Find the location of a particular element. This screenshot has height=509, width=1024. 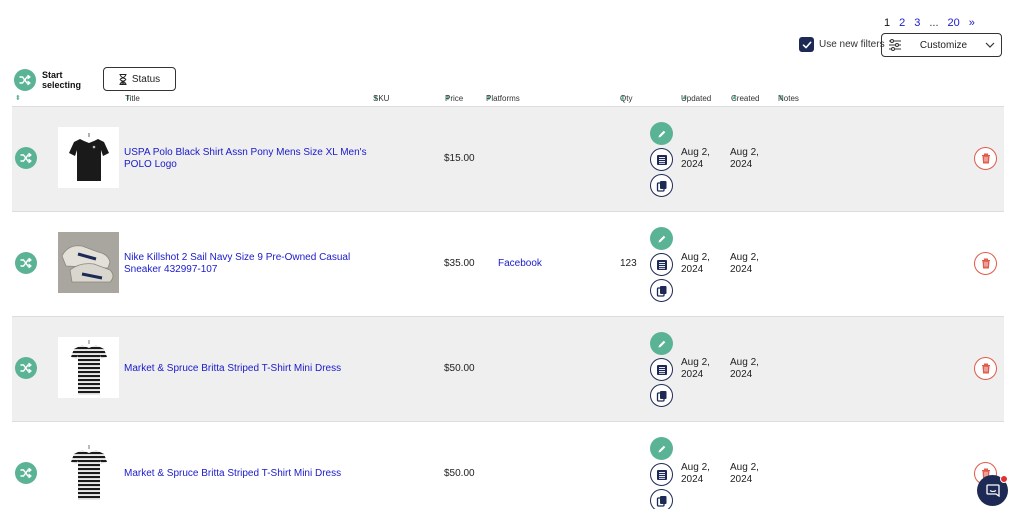

use-new-filters: Use new filters is located at coordinates (842, 44).